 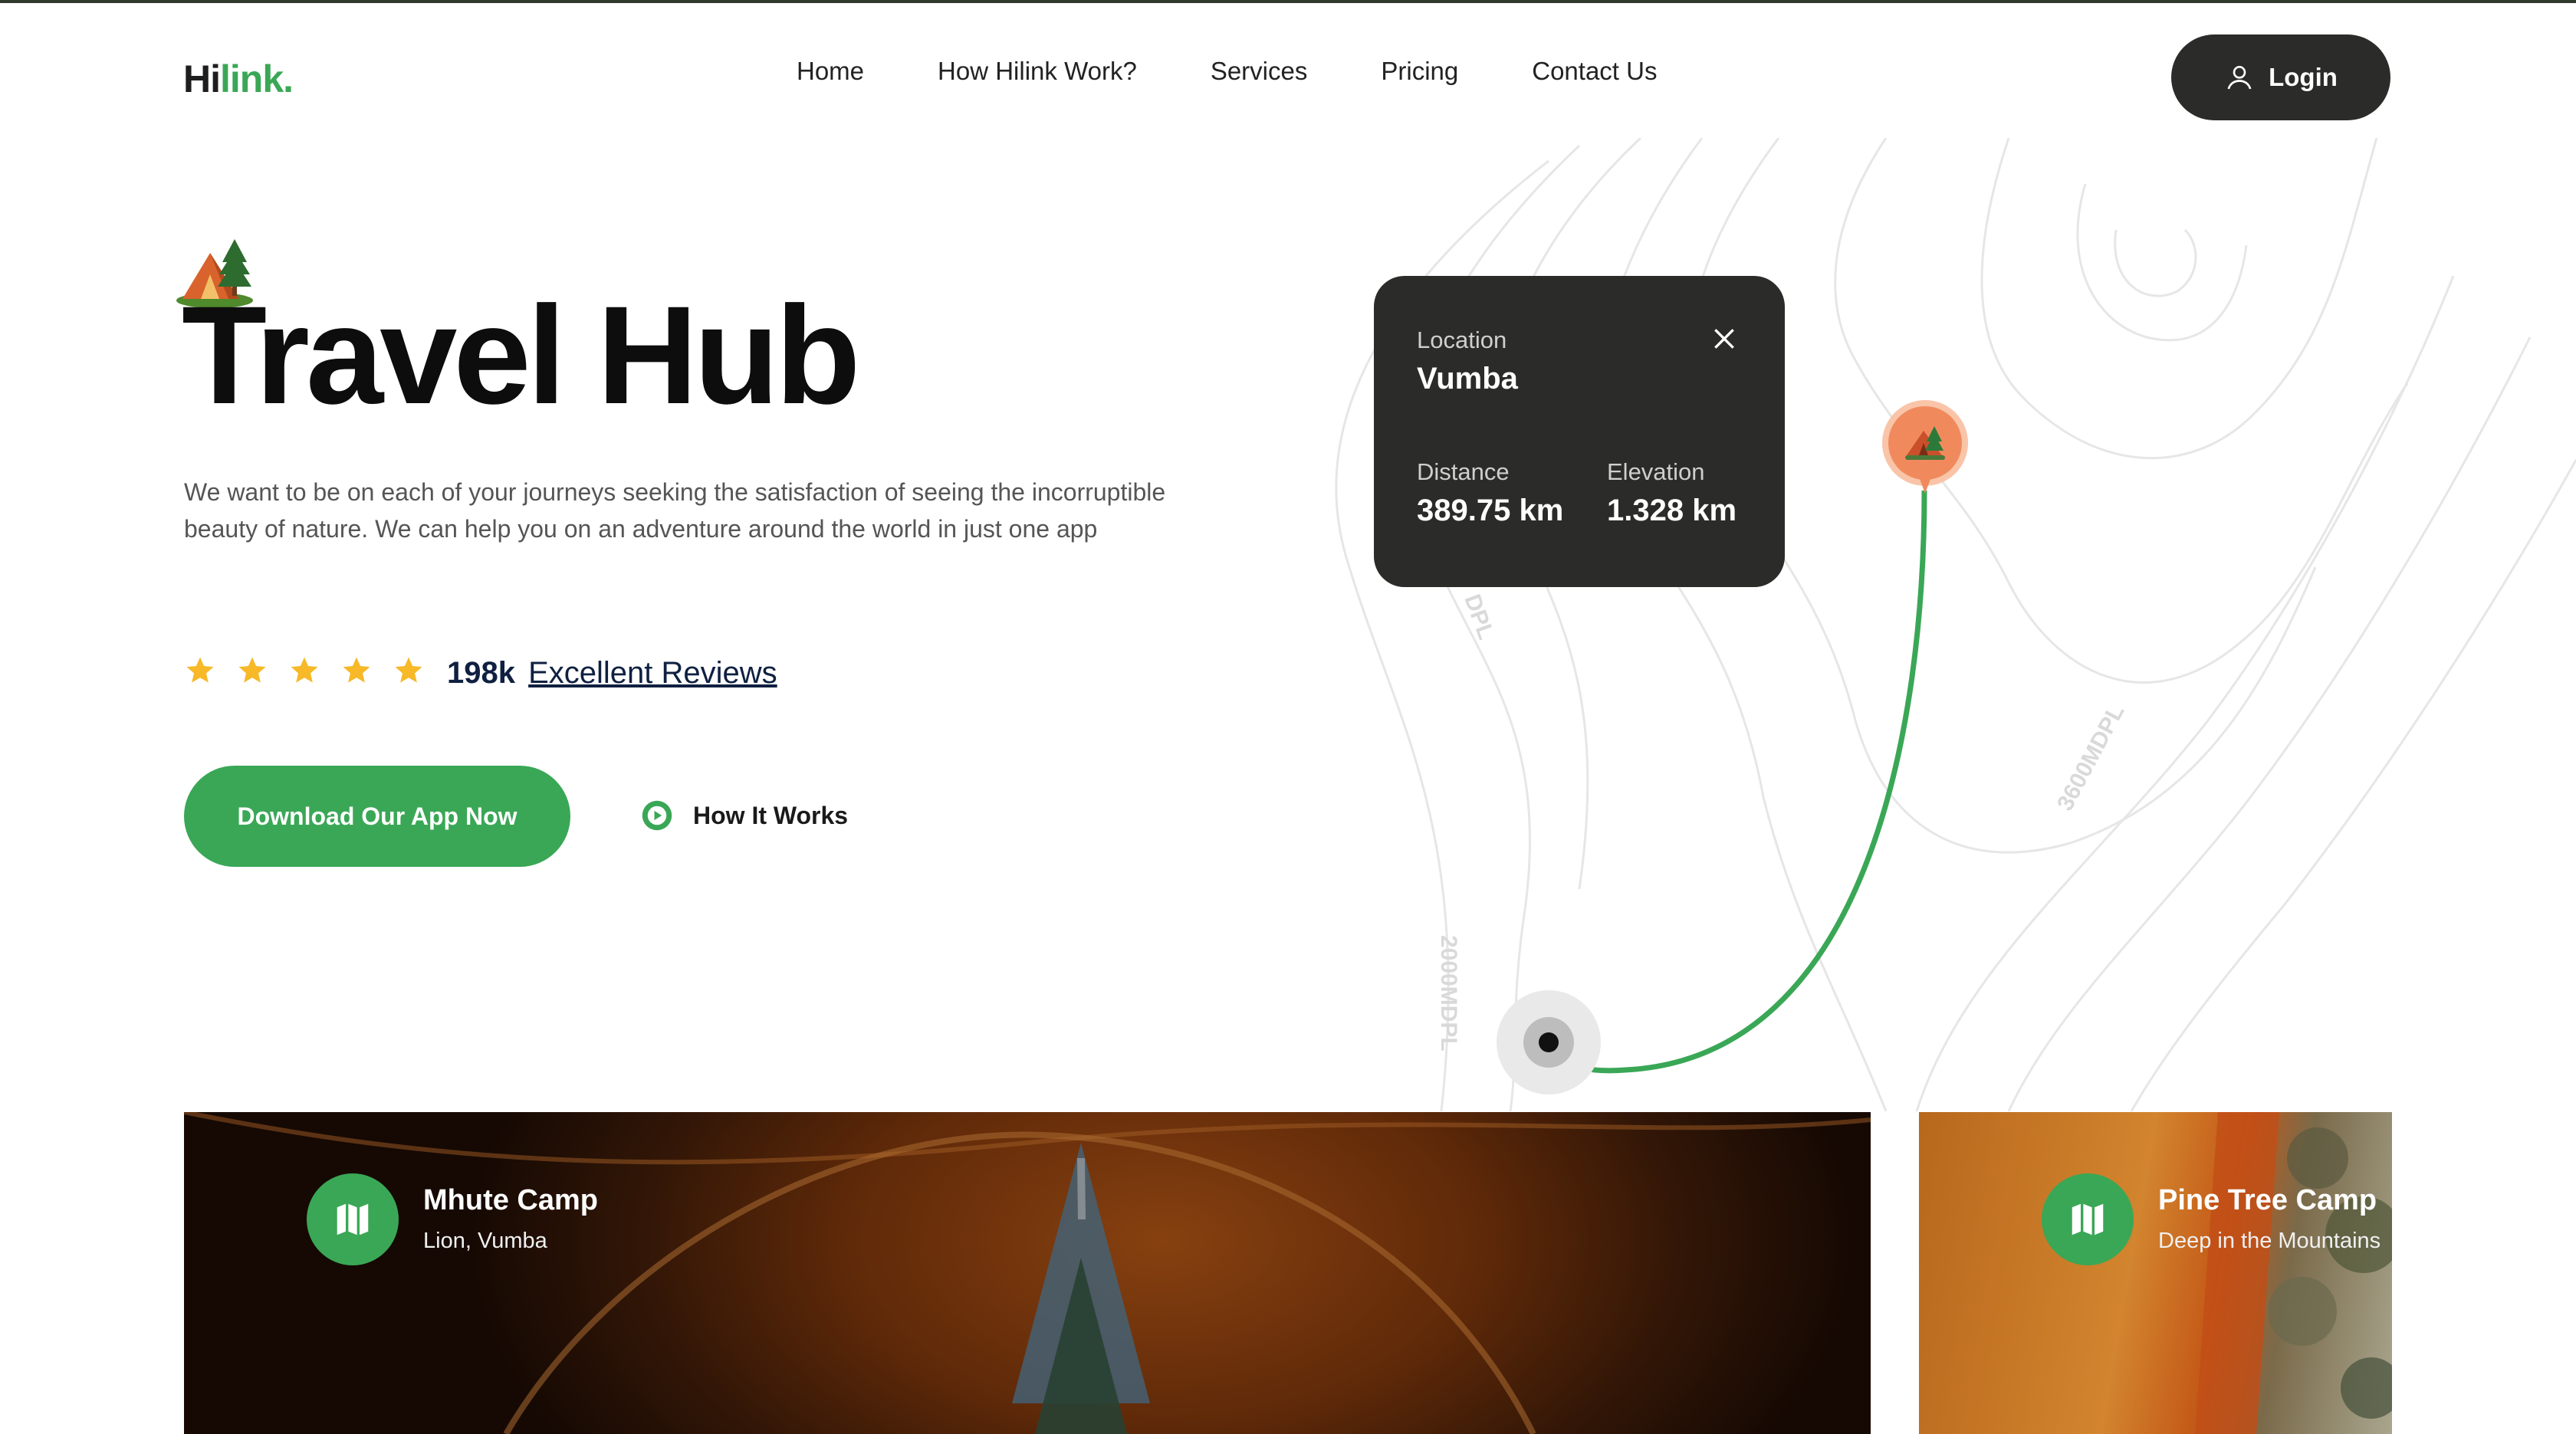 I want to click on reviews-count: 198k, so click(x=481, y=673).